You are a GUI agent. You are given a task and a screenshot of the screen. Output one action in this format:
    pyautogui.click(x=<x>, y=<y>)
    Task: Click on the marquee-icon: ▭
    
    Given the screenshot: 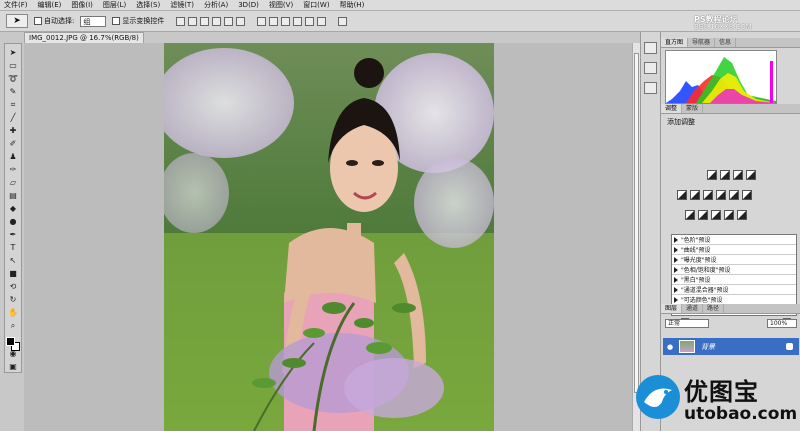 What is the action you would take?
    pyautogui.click(x=13, y=65)
    